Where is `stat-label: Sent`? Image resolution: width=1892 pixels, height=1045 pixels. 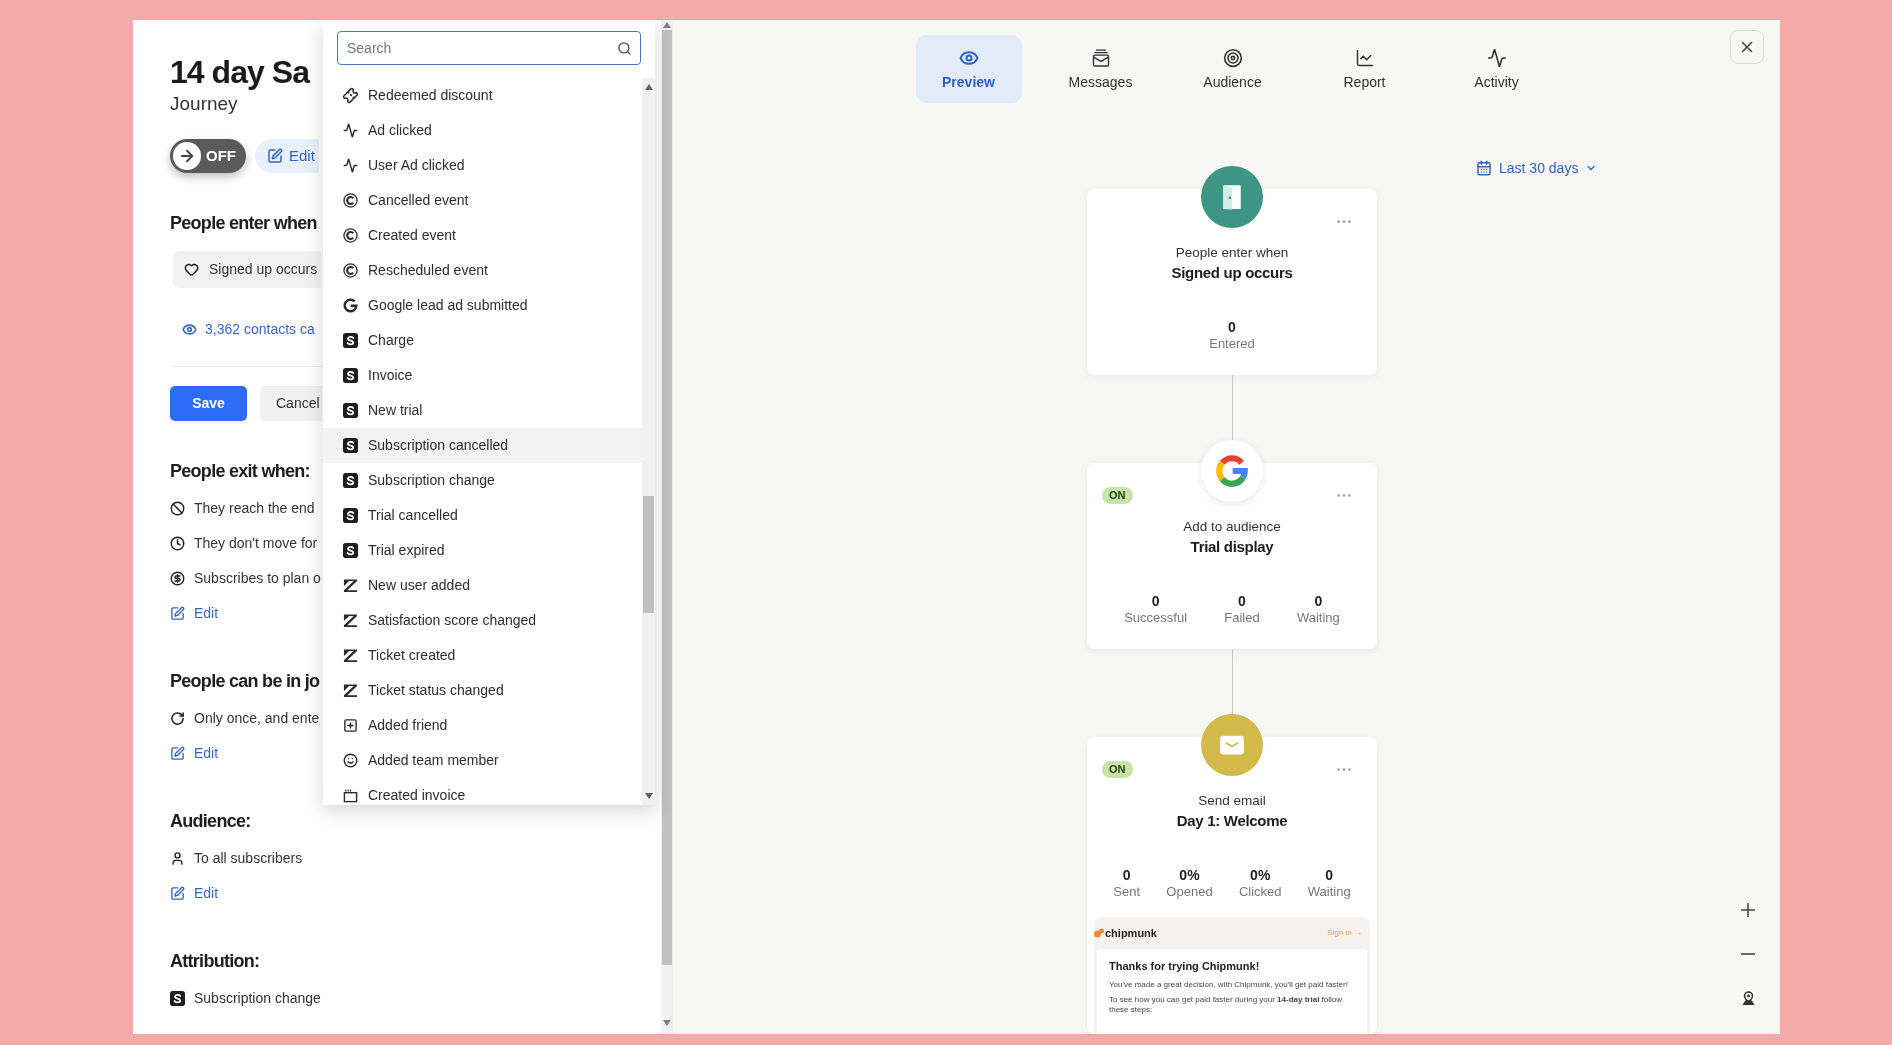 stat-label: Sent is located at coordinates (1127, 892).